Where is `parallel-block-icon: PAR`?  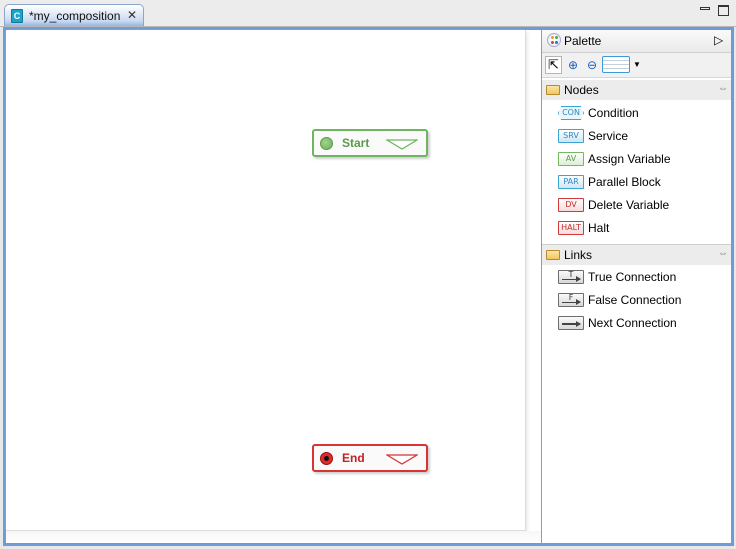 parallel-block-icon: PAR is located at coordinates (571, 182).